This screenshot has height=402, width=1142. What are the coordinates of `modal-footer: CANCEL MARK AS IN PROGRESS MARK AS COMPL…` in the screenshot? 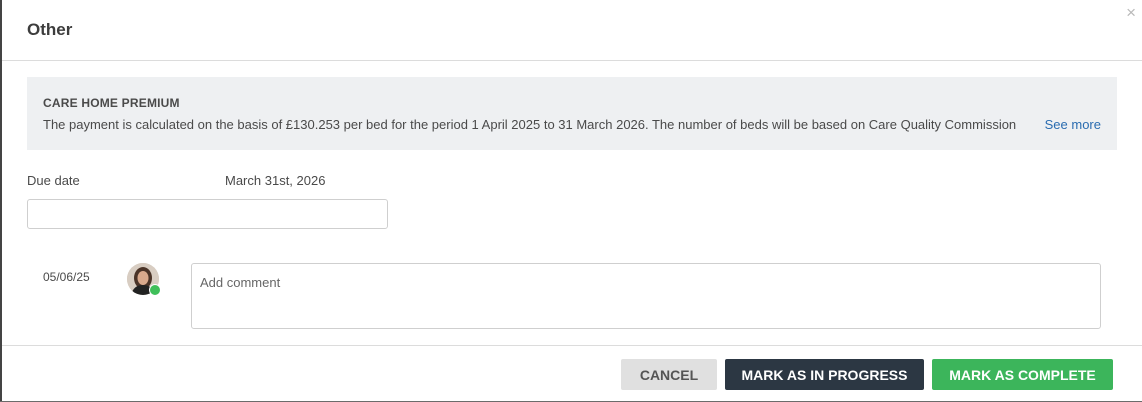 It's located at (572, 373).